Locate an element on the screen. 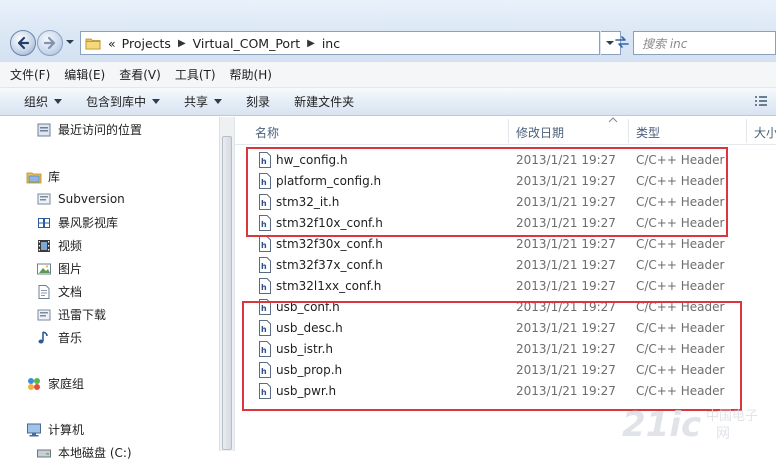  menu-tools: 工具(T) is located at coordinates (195, 74).